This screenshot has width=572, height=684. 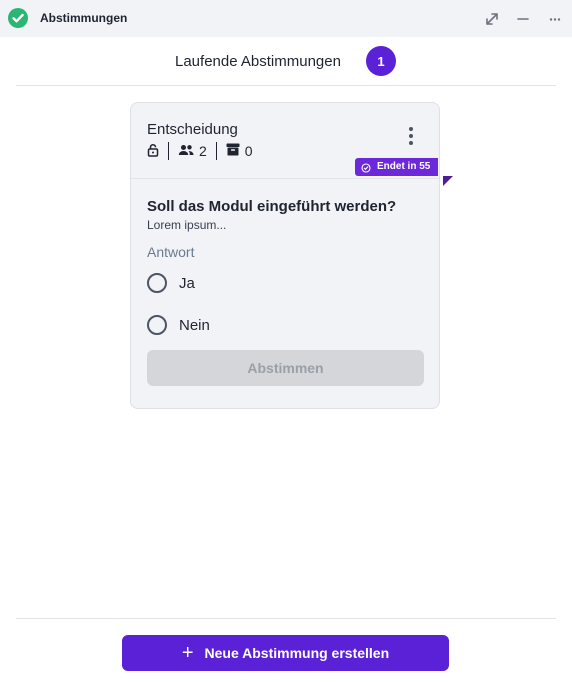 I want to click on ends-badge-flap, so click(x=448, y=181).